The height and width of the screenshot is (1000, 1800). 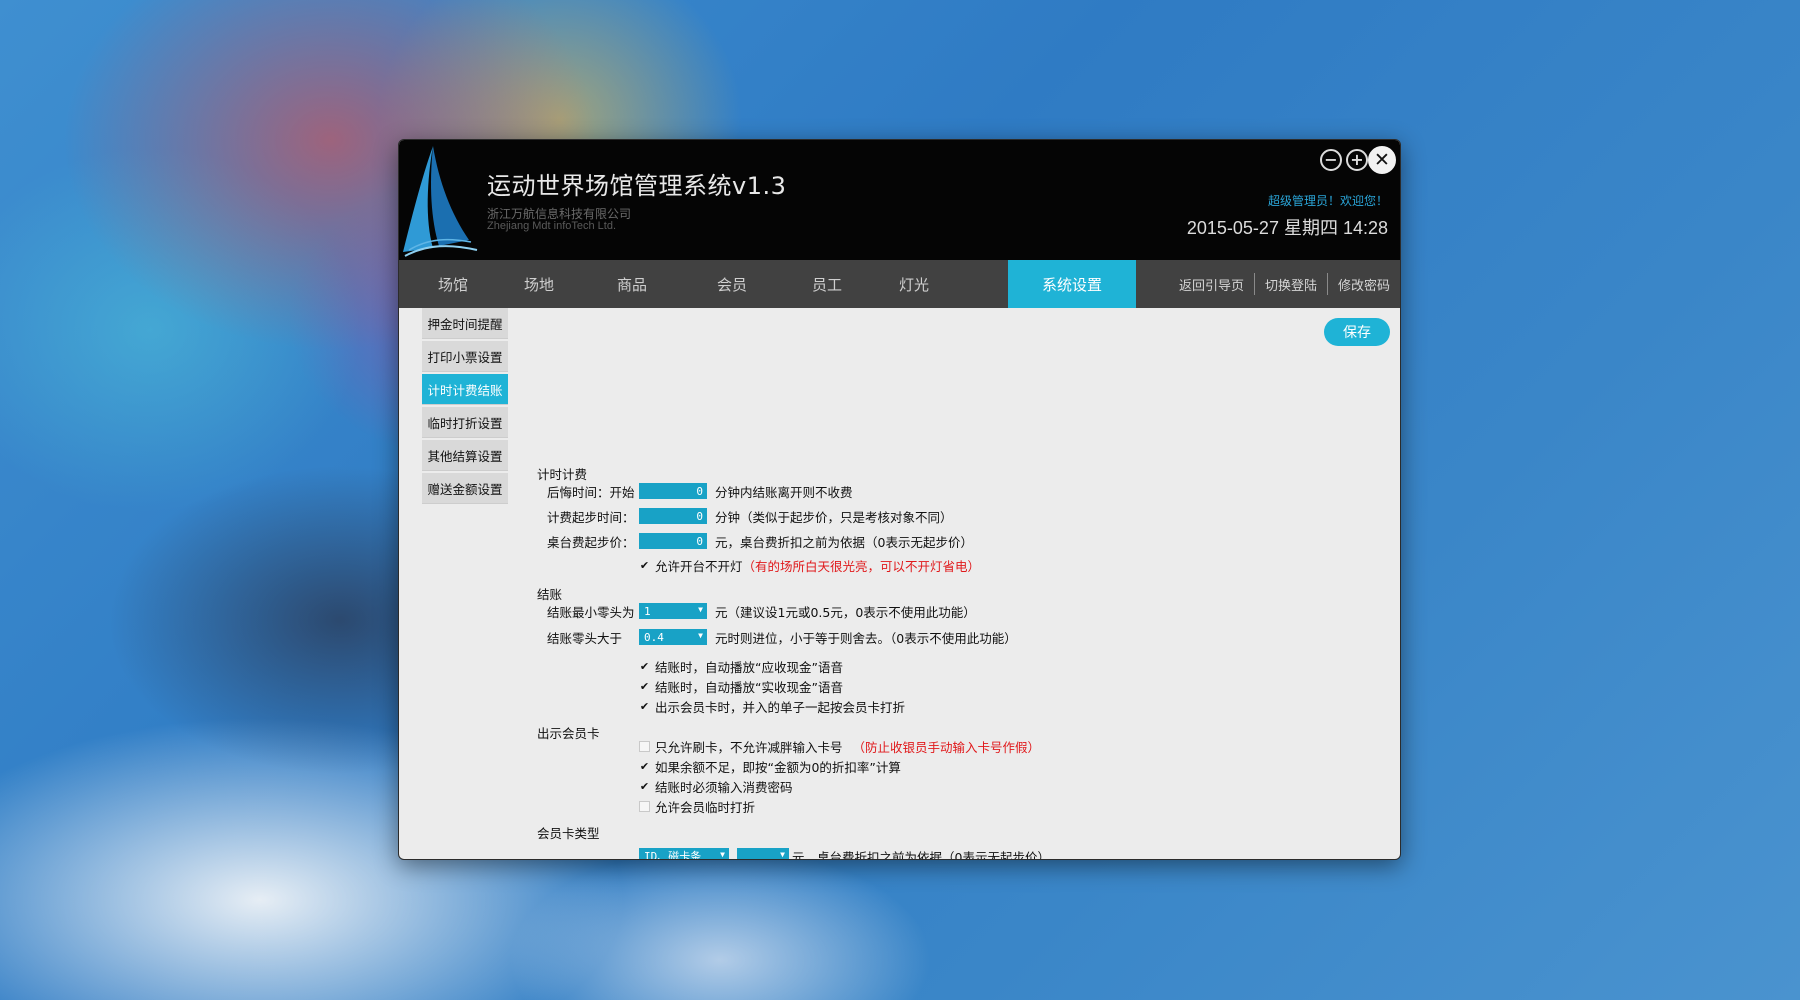 I want to click on change-over-label: 结账零头大于, so click(x=585, y=638).